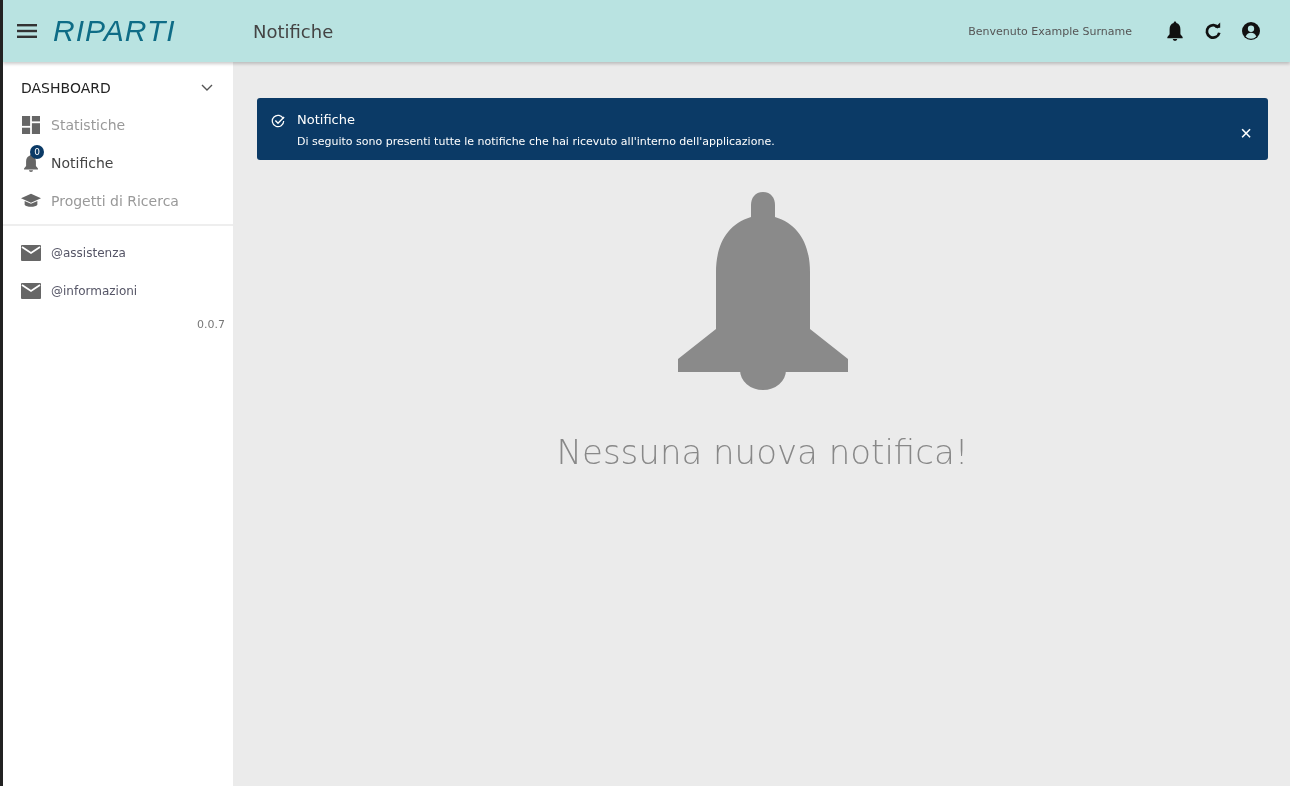 This screenshot has height=786, width=1290. What do you see at coordinates (37, 152) in the screenshot?
I see `notification-count-badge: 0` at bounding box center [37, 152].